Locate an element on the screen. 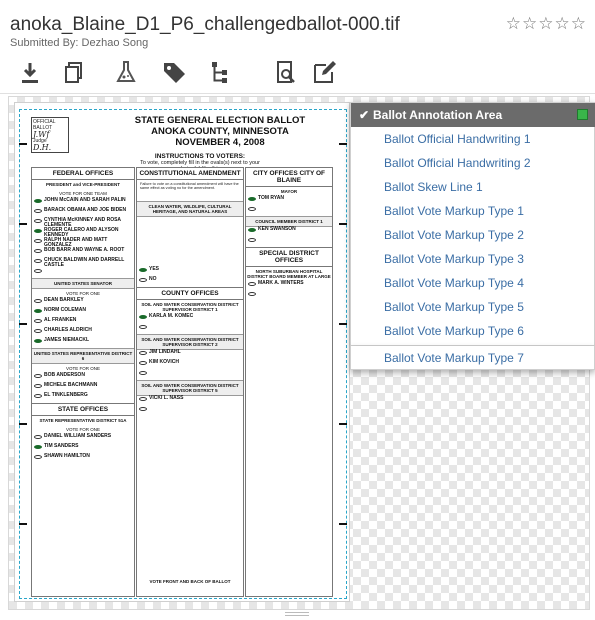  menu-item-vote-markup-5: Ballot Vote Markup Type 5 is located at coordinates (473, 307).